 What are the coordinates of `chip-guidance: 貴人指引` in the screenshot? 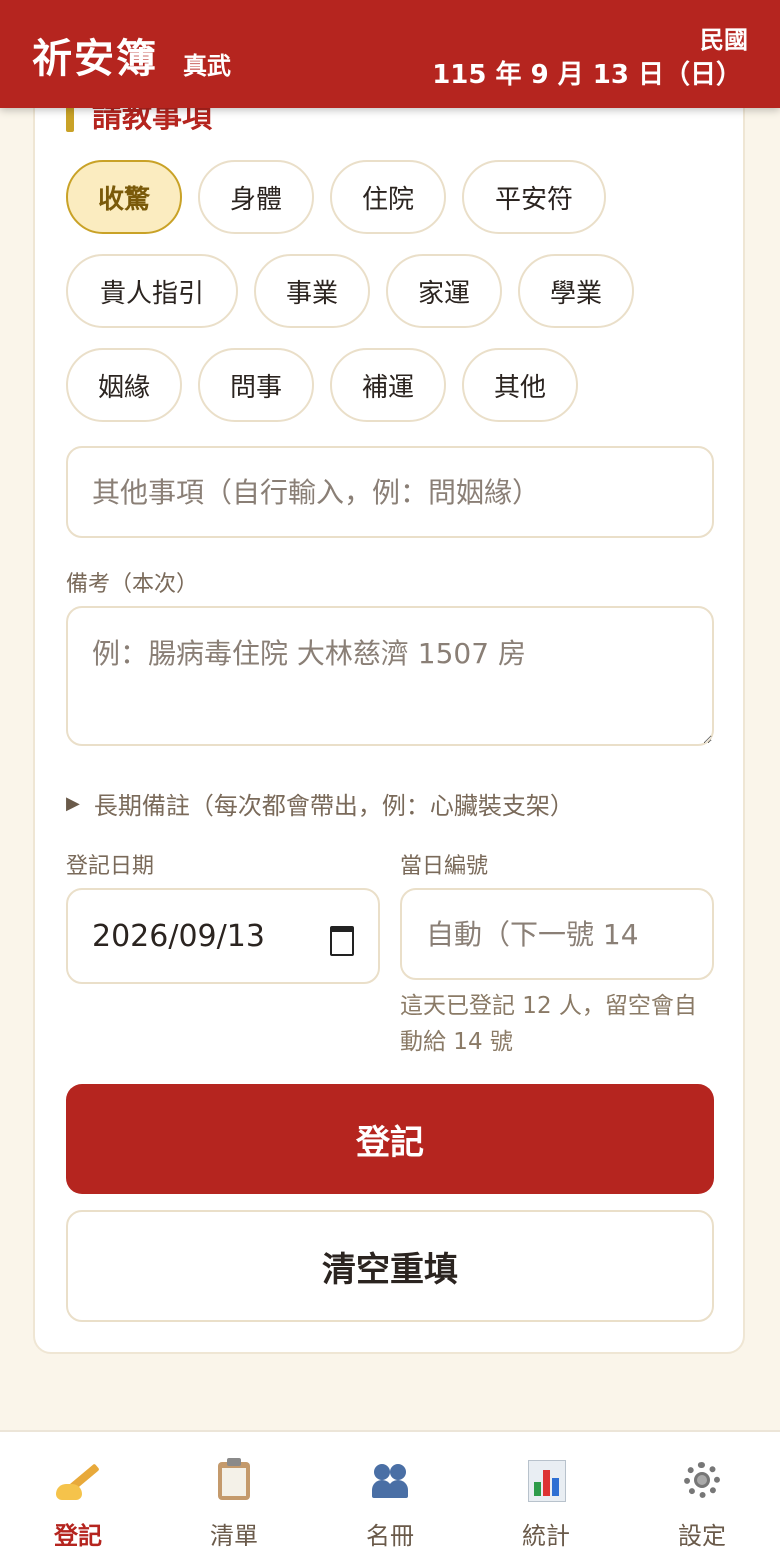 It's located at (152, 291).